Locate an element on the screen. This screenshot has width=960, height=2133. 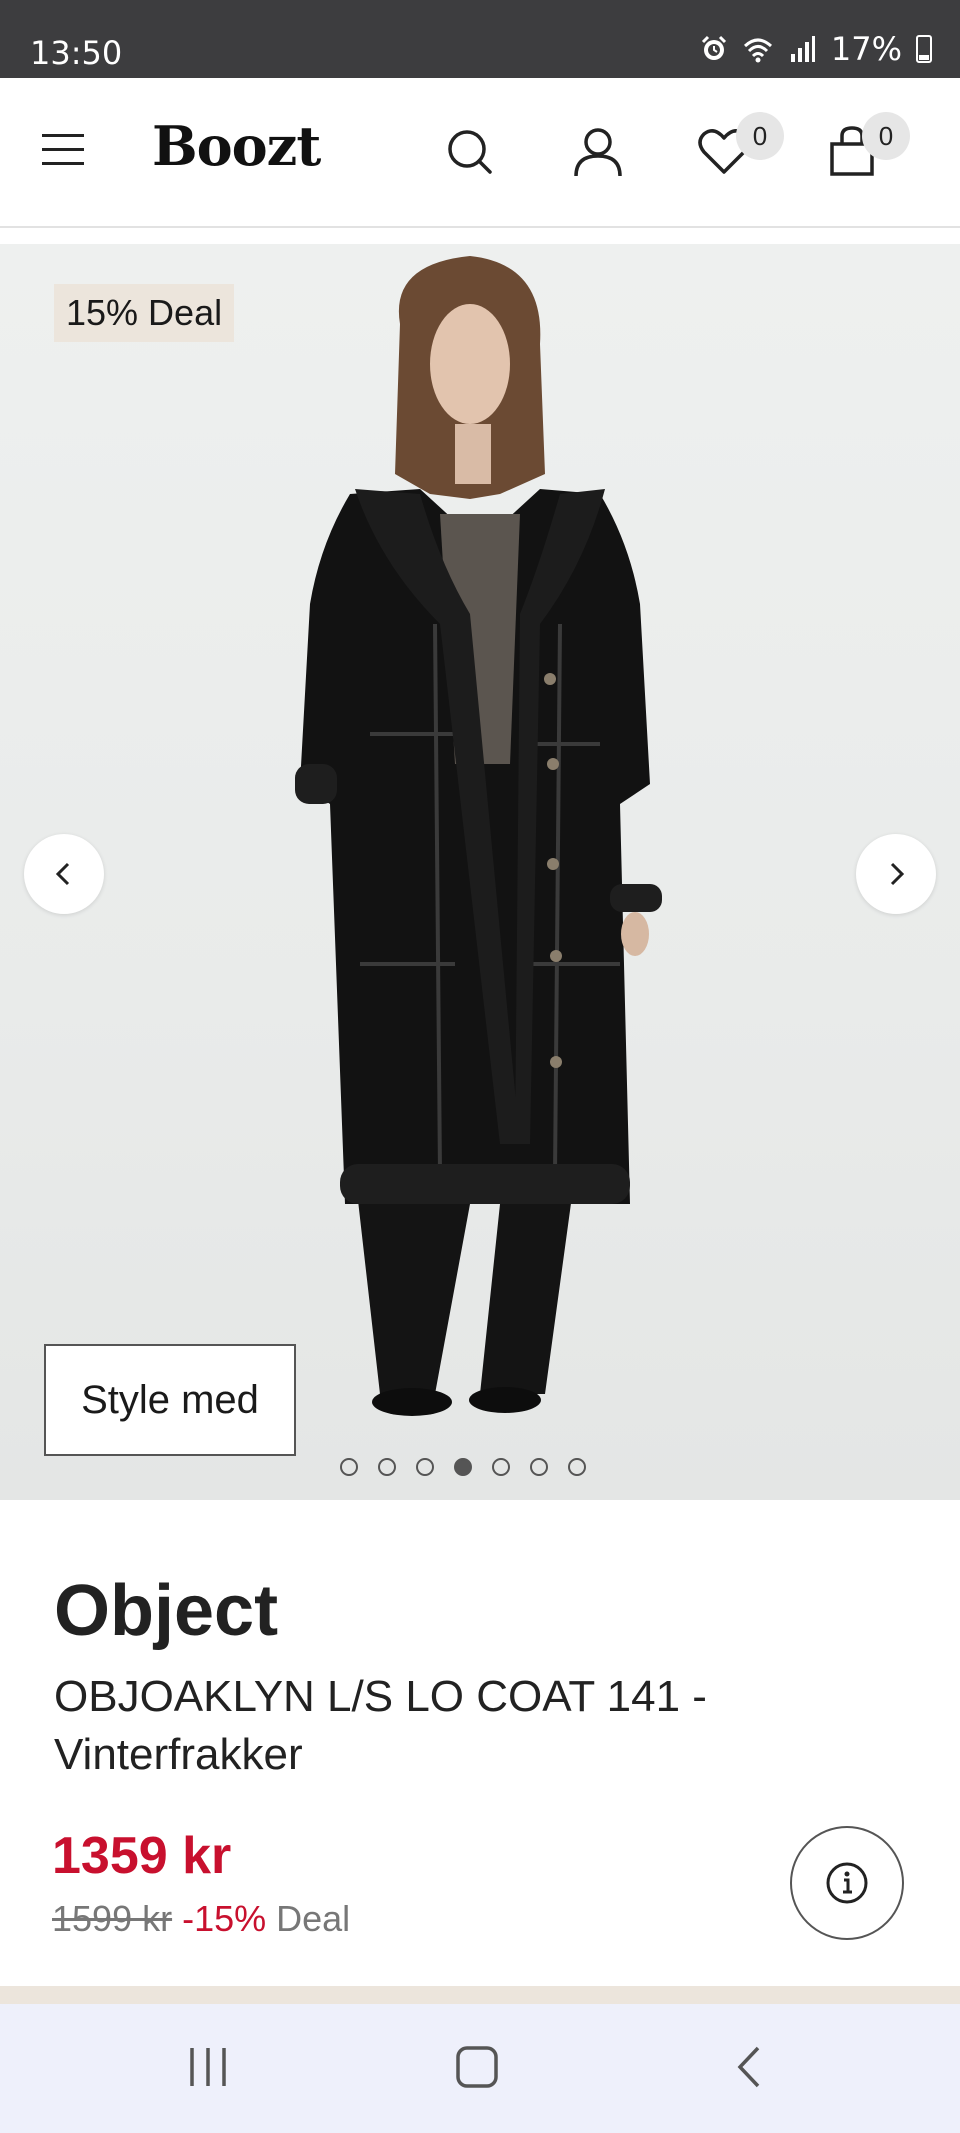
search-icon is located at coordinates (470, 152).